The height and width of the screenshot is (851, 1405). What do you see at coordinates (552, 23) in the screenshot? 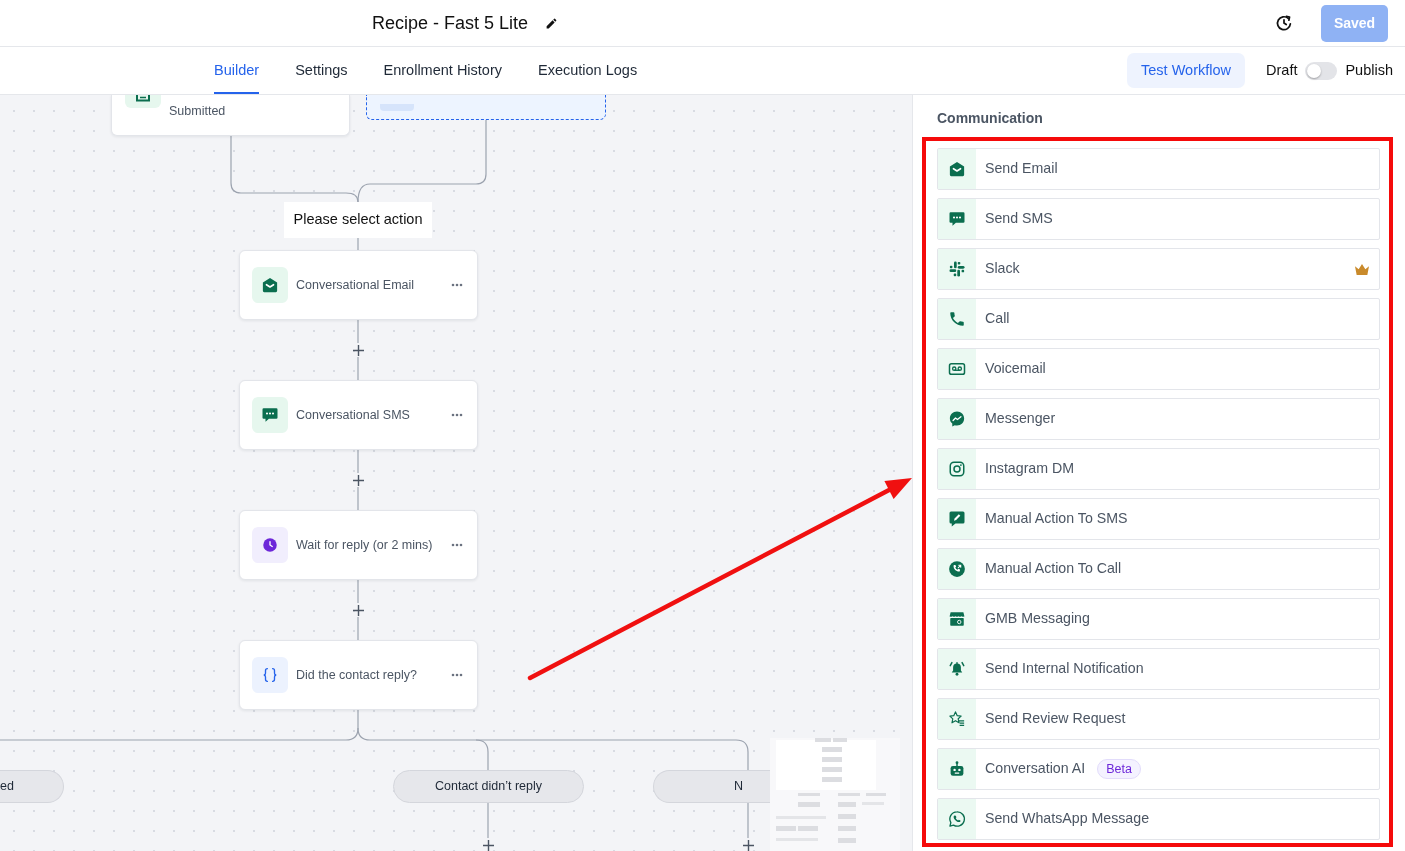
I see `pencil-icon` at bounding box center [552, 23].